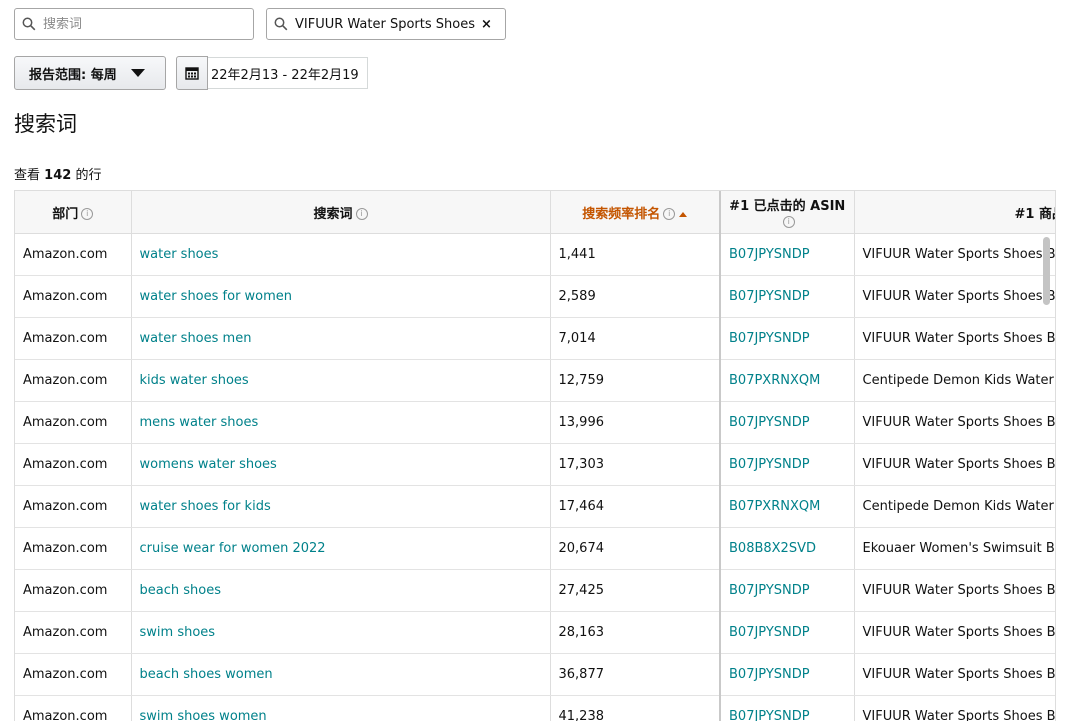 This screenshot has height=721, width=1080. Describe the element at coordinates (341, 422) in the screenshot. I see `search-term-link: mens water shoes` at that location.